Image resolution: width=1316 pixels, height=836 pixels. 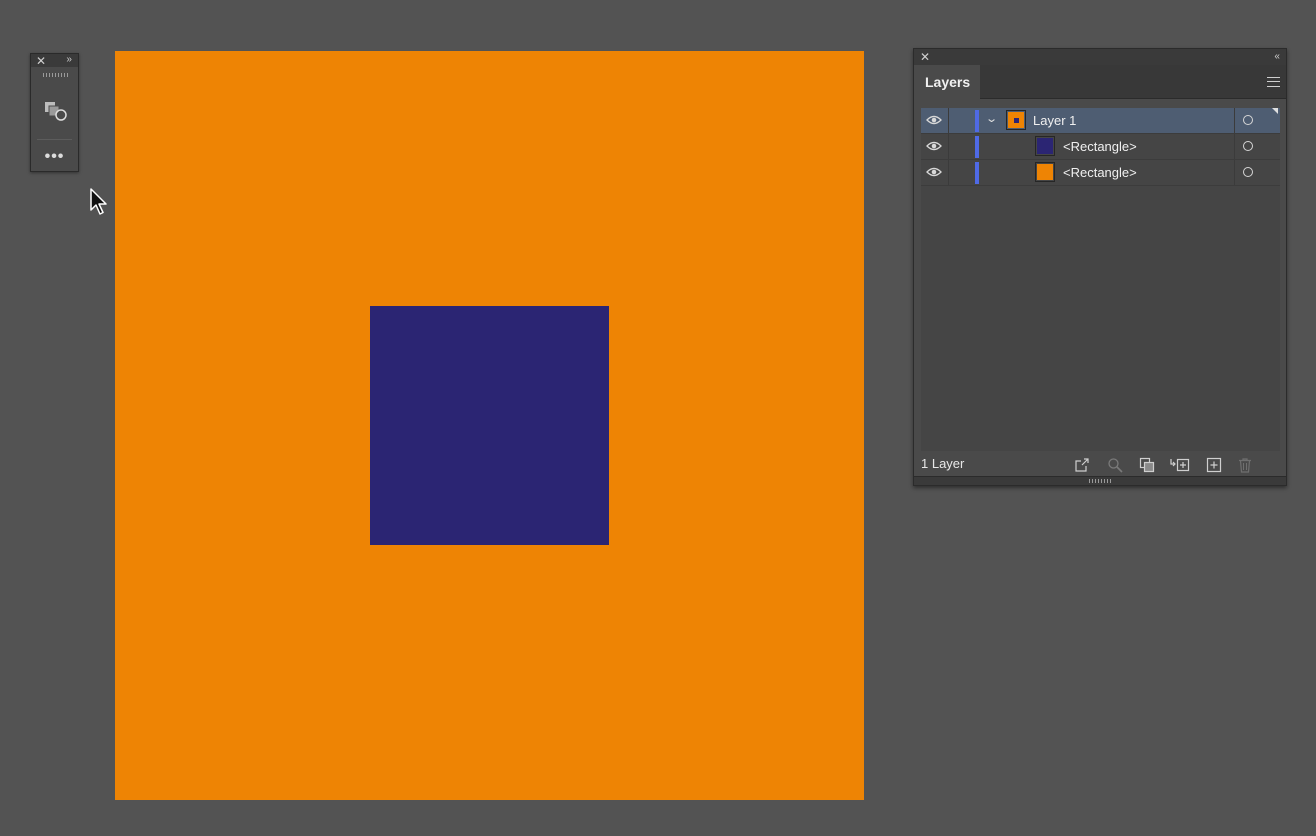 I want to click on new-layer-icon, so click(x=1214, y=465).